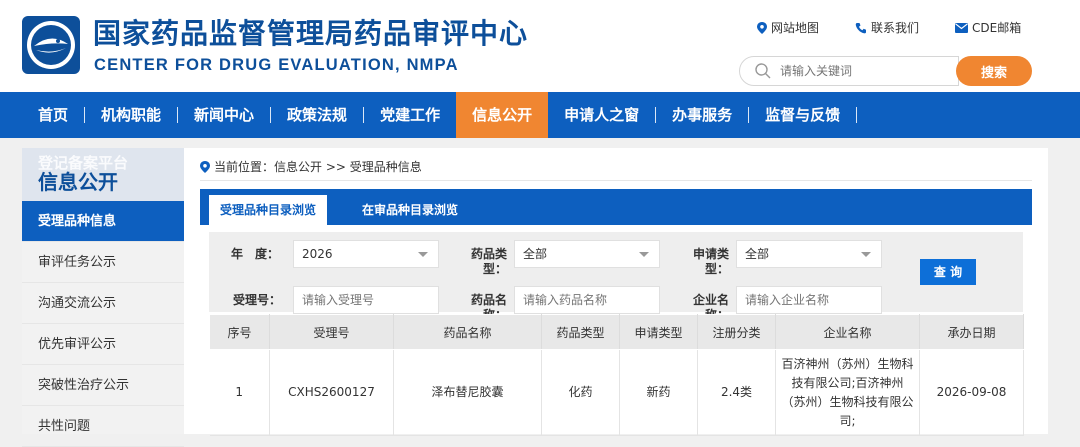  I want to click on tab-bar: 受理品种目录浏览 在审品种目录浏览, so click(616, 207).